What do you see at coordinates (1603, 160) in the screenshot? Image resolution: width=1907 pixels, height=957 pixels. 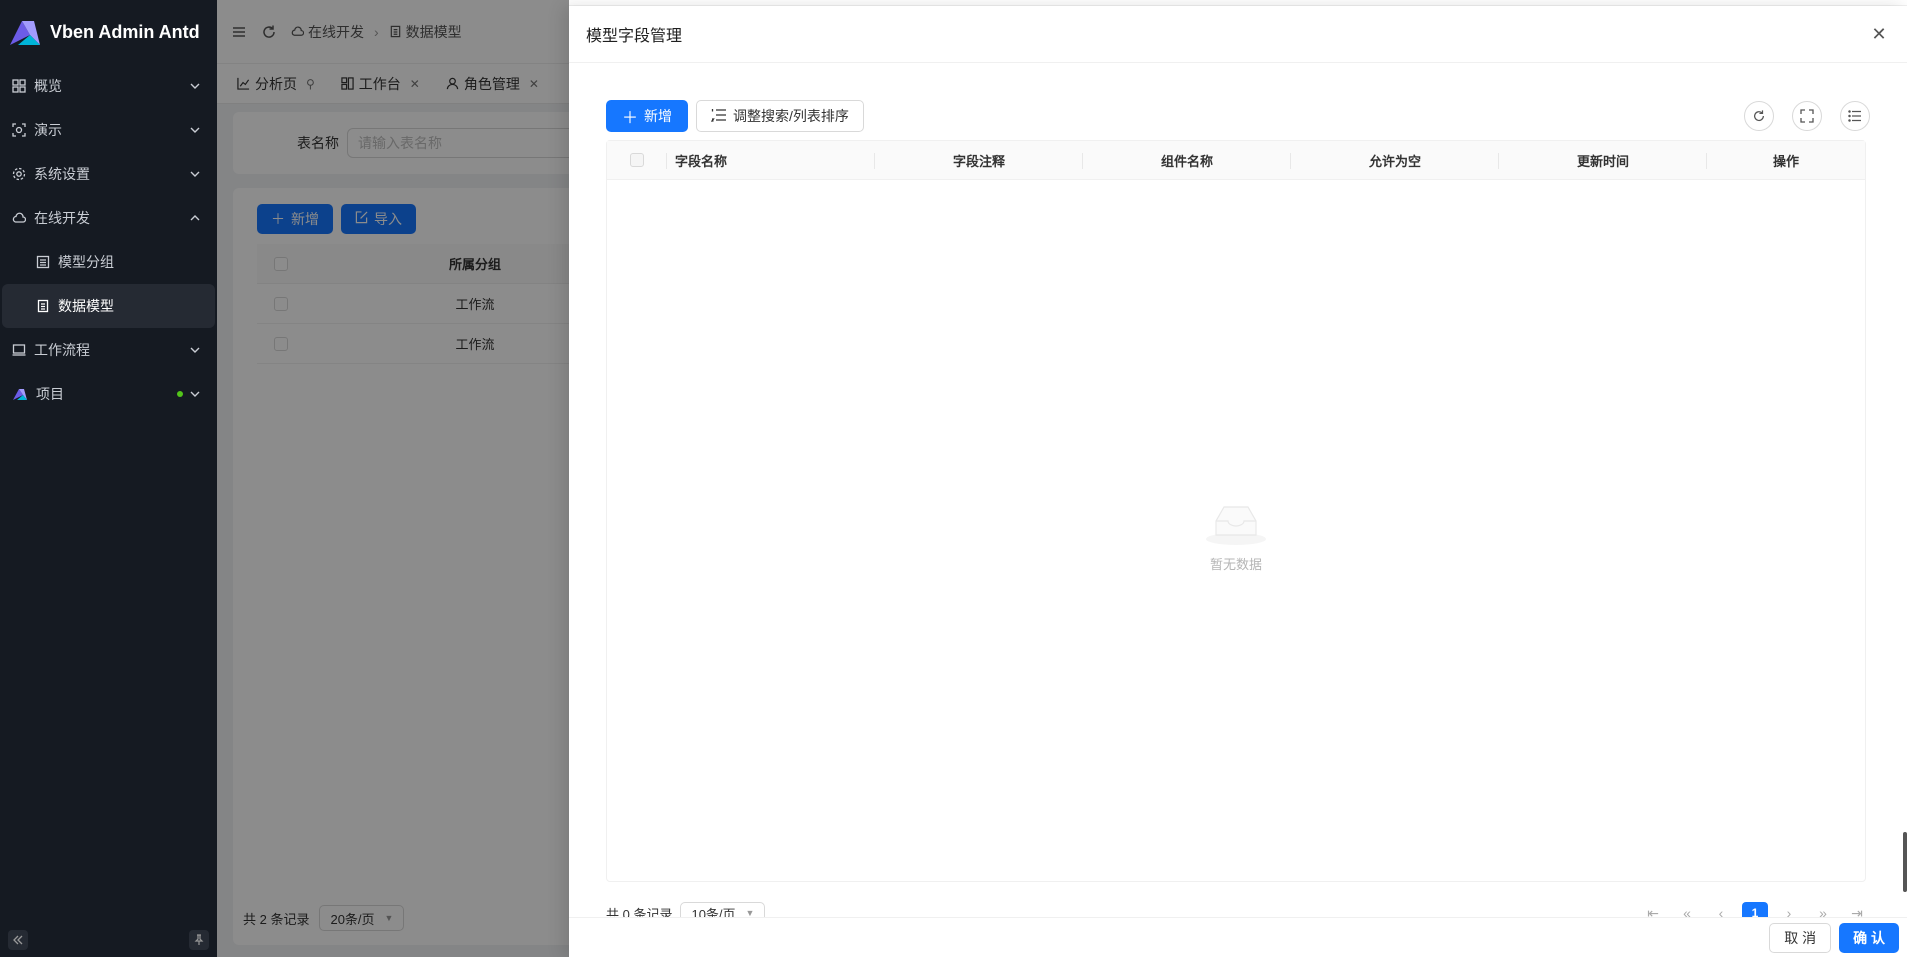 I see `column-header: 更新时间` at bounding box center [1603, 160].